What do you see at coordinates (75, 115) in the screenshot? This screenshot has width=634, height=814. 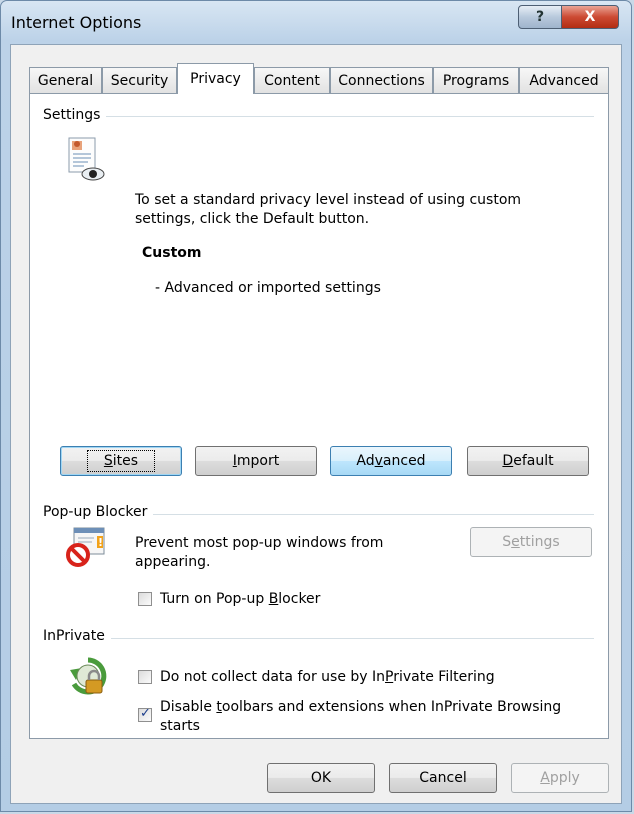 I see `settings-group-label: Settings` at bounding box center [75, 115].